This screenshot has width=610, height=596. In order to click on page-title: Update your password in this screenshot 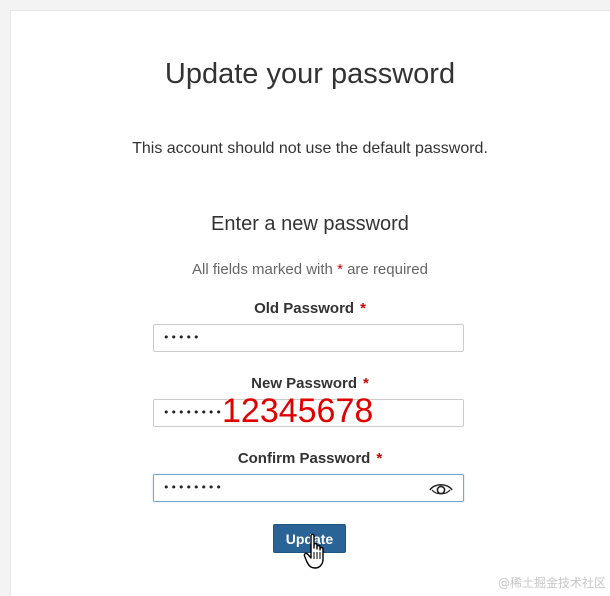, I will do `click(310, 74)`.